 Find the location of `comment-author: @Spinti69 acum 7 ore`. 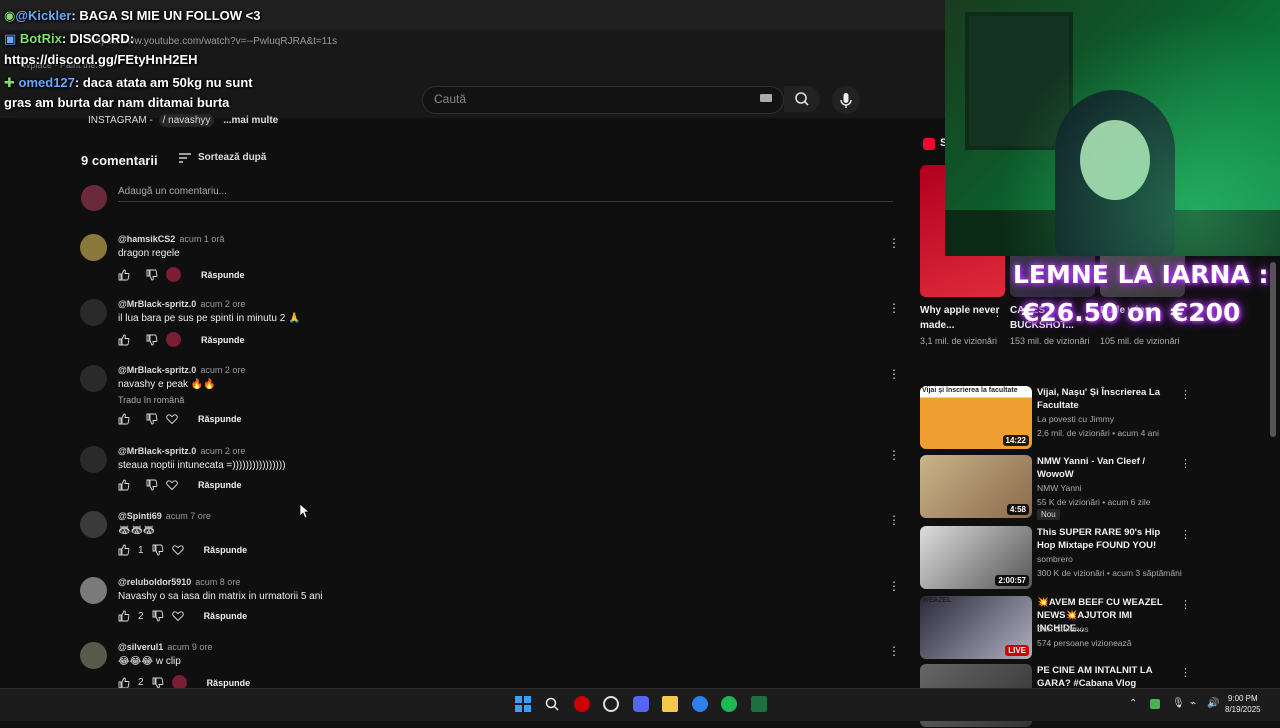

comment-author: @Spinti69 acum 7 ore is located at coordinates (164, 516).